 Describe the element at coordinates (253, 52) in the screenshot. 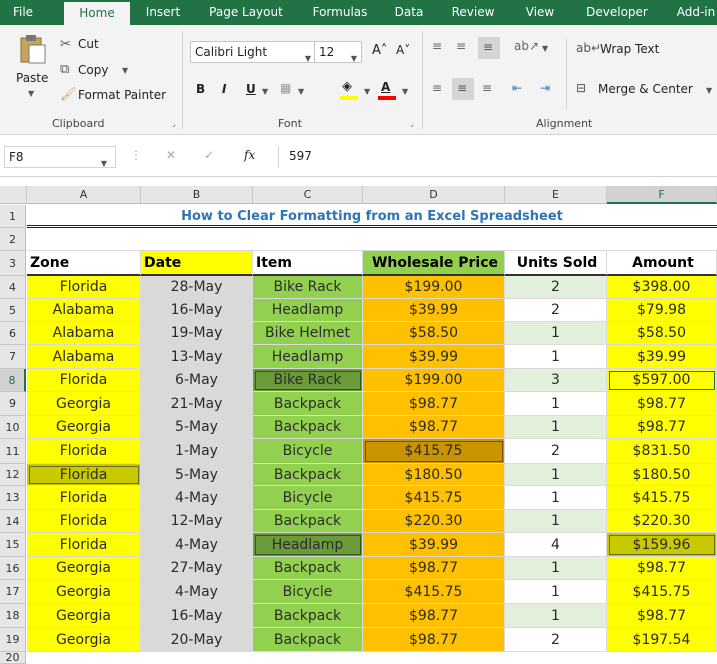

I see `font-name-box: Calibri Light ▼` at that location.